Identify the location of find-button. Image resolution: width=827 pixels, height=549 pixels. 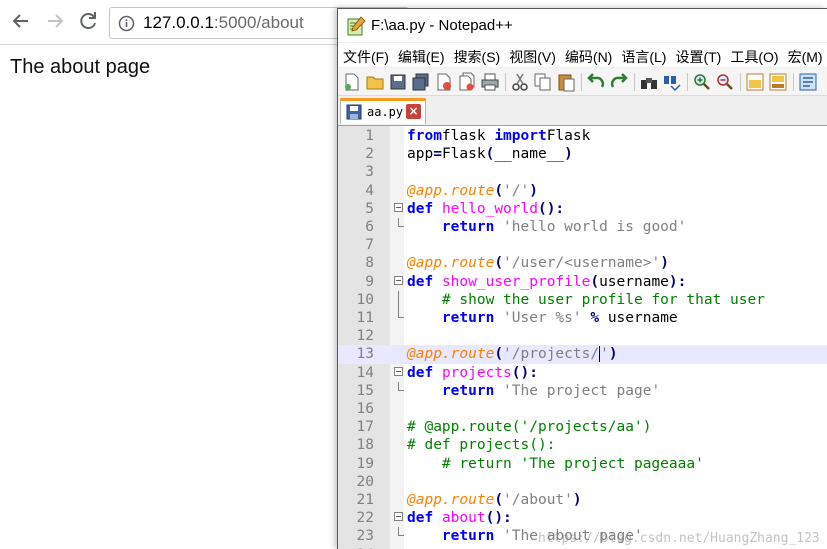
(649, 82).